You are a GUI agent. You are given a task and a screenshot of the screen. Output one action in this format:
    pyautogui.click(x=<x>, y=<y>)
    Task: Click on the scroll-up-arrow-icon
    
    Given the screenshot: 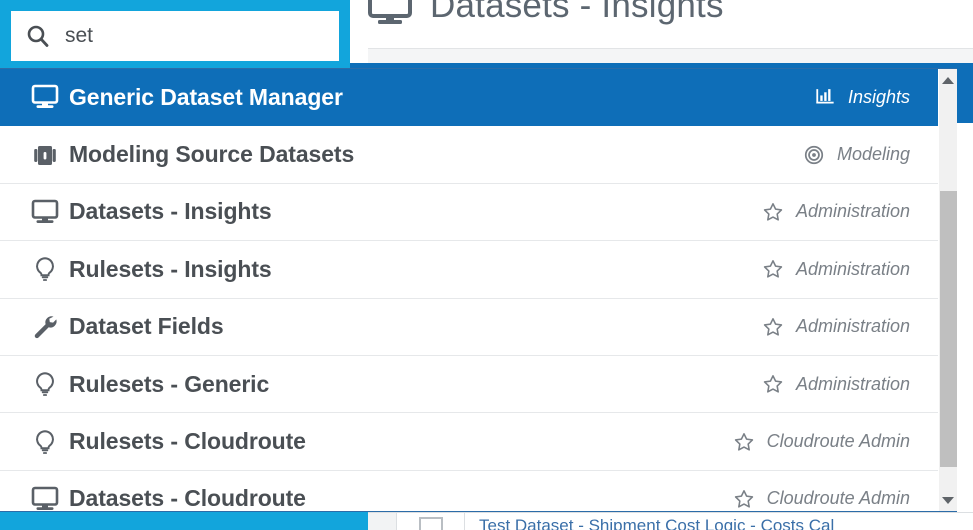 What is the action you would take?
    pyautogui.click(x=948, y=80)
    